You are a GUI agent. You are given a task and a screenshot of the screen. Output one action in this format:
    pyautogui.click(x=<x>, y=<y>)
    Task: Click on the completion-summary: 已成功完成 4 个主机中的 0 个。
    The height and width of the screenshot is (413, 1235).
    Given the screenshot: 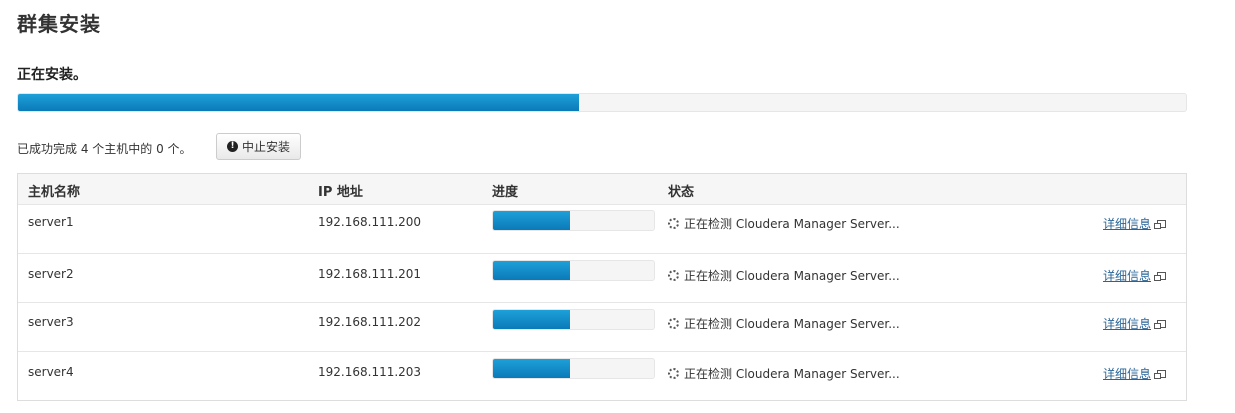 What is the action you would take?
    pyautogui.click(x=104, y=149)
    